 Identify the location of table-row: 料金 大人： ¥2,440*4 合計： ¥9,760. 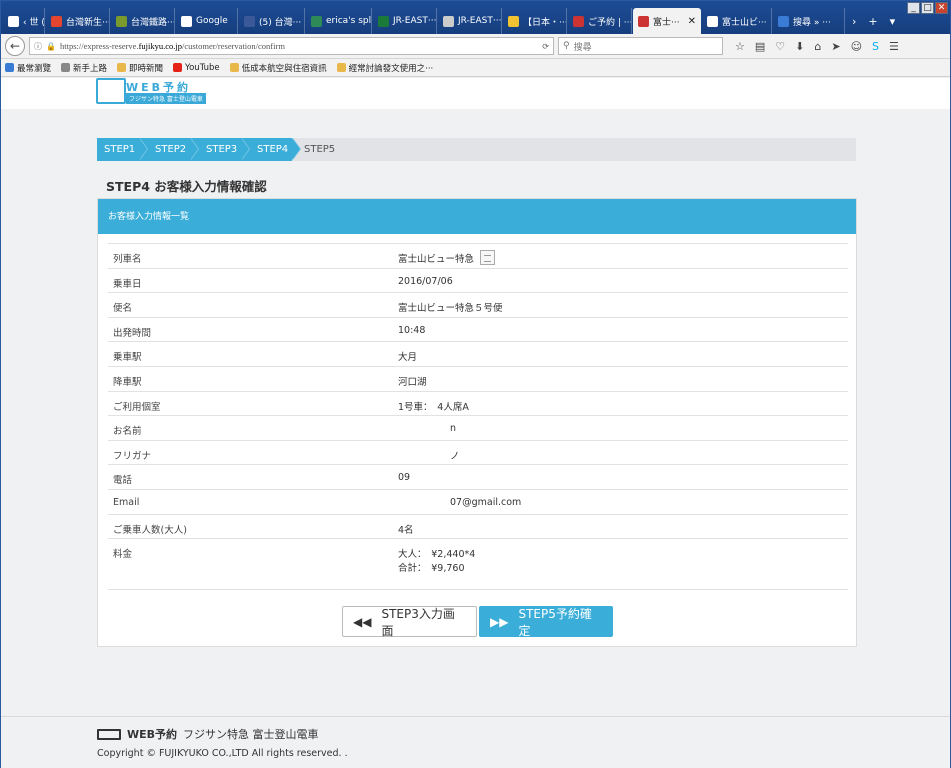
(478, 564).